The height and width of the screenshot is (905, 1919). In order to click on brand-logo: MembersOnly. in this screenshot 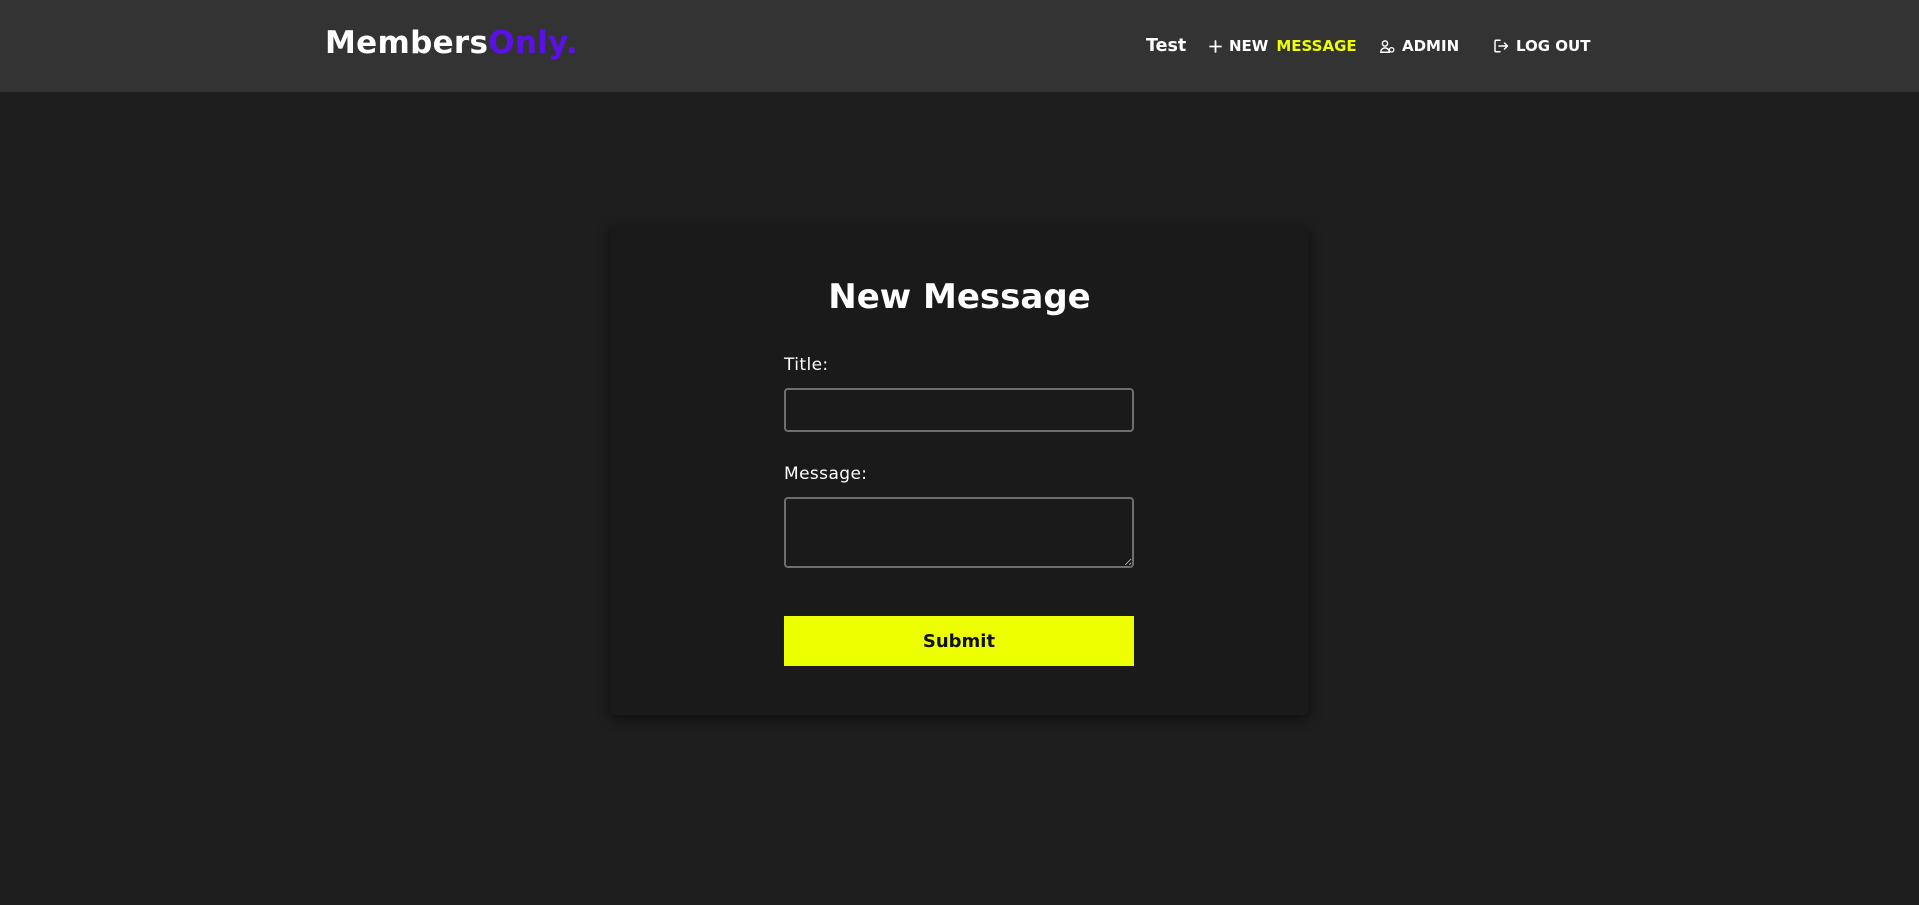, I will do `click(451, 43)`.